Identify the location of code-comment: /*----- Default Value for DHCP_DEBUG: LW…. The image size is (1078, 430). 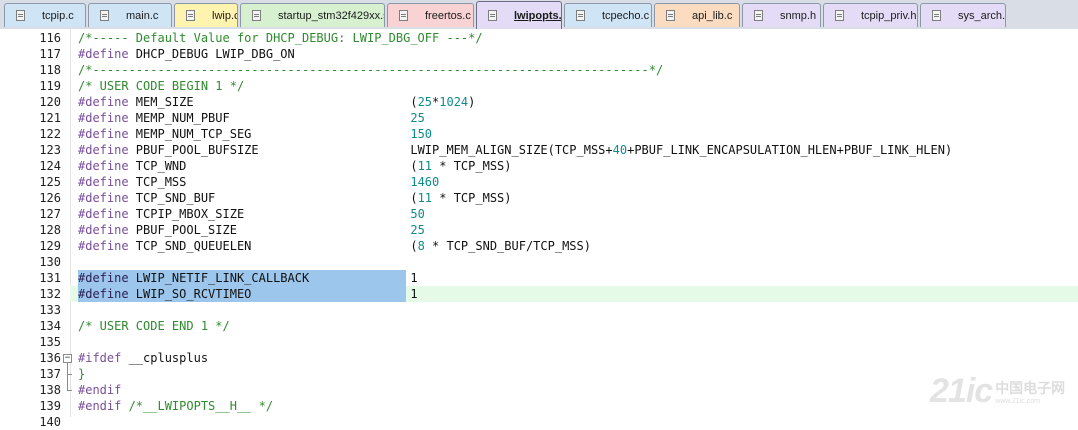
(280, 38).